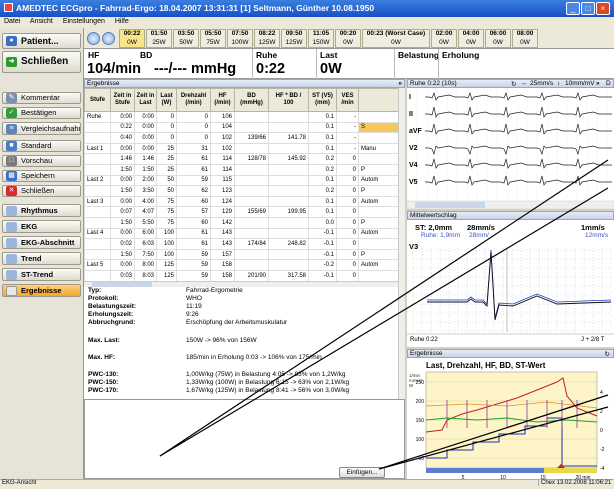  I want to click on table-cell: 102, so click(222, 148).